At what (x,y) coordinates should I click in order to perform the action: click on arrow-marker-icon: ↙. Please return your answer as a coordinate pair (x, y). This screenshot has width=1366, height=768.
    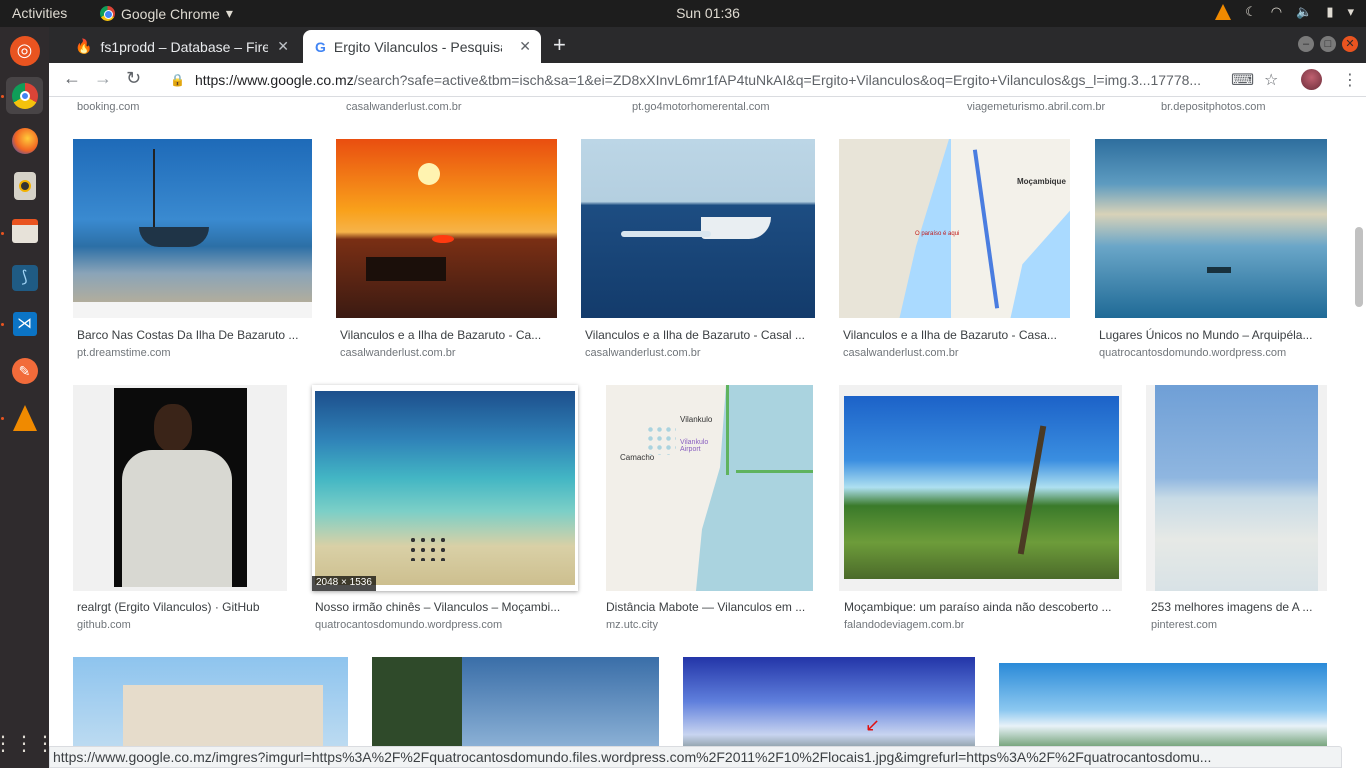
    Looking at the image, I should click on (873, 725).